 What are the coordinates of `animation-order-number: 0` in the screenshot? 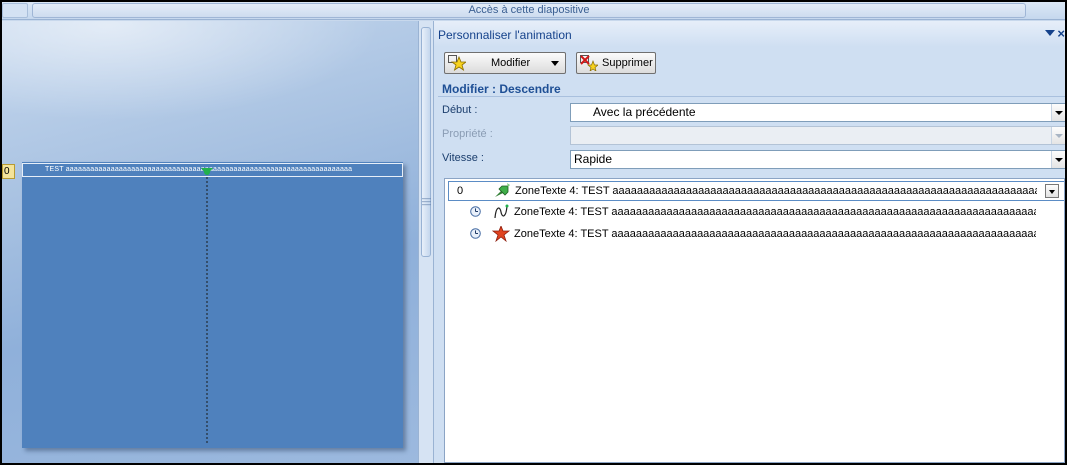 It's located at (460, 191).